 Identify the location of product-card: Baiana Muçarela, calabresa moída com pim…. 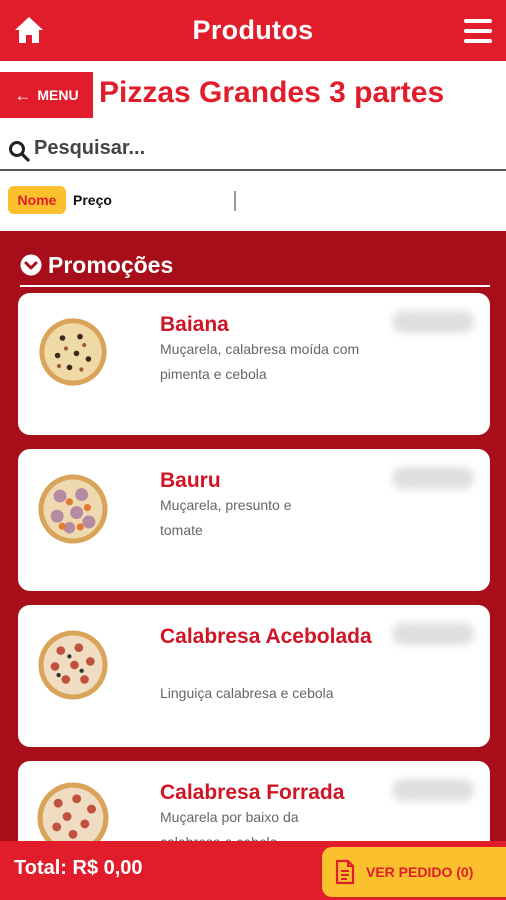
(254, 364).